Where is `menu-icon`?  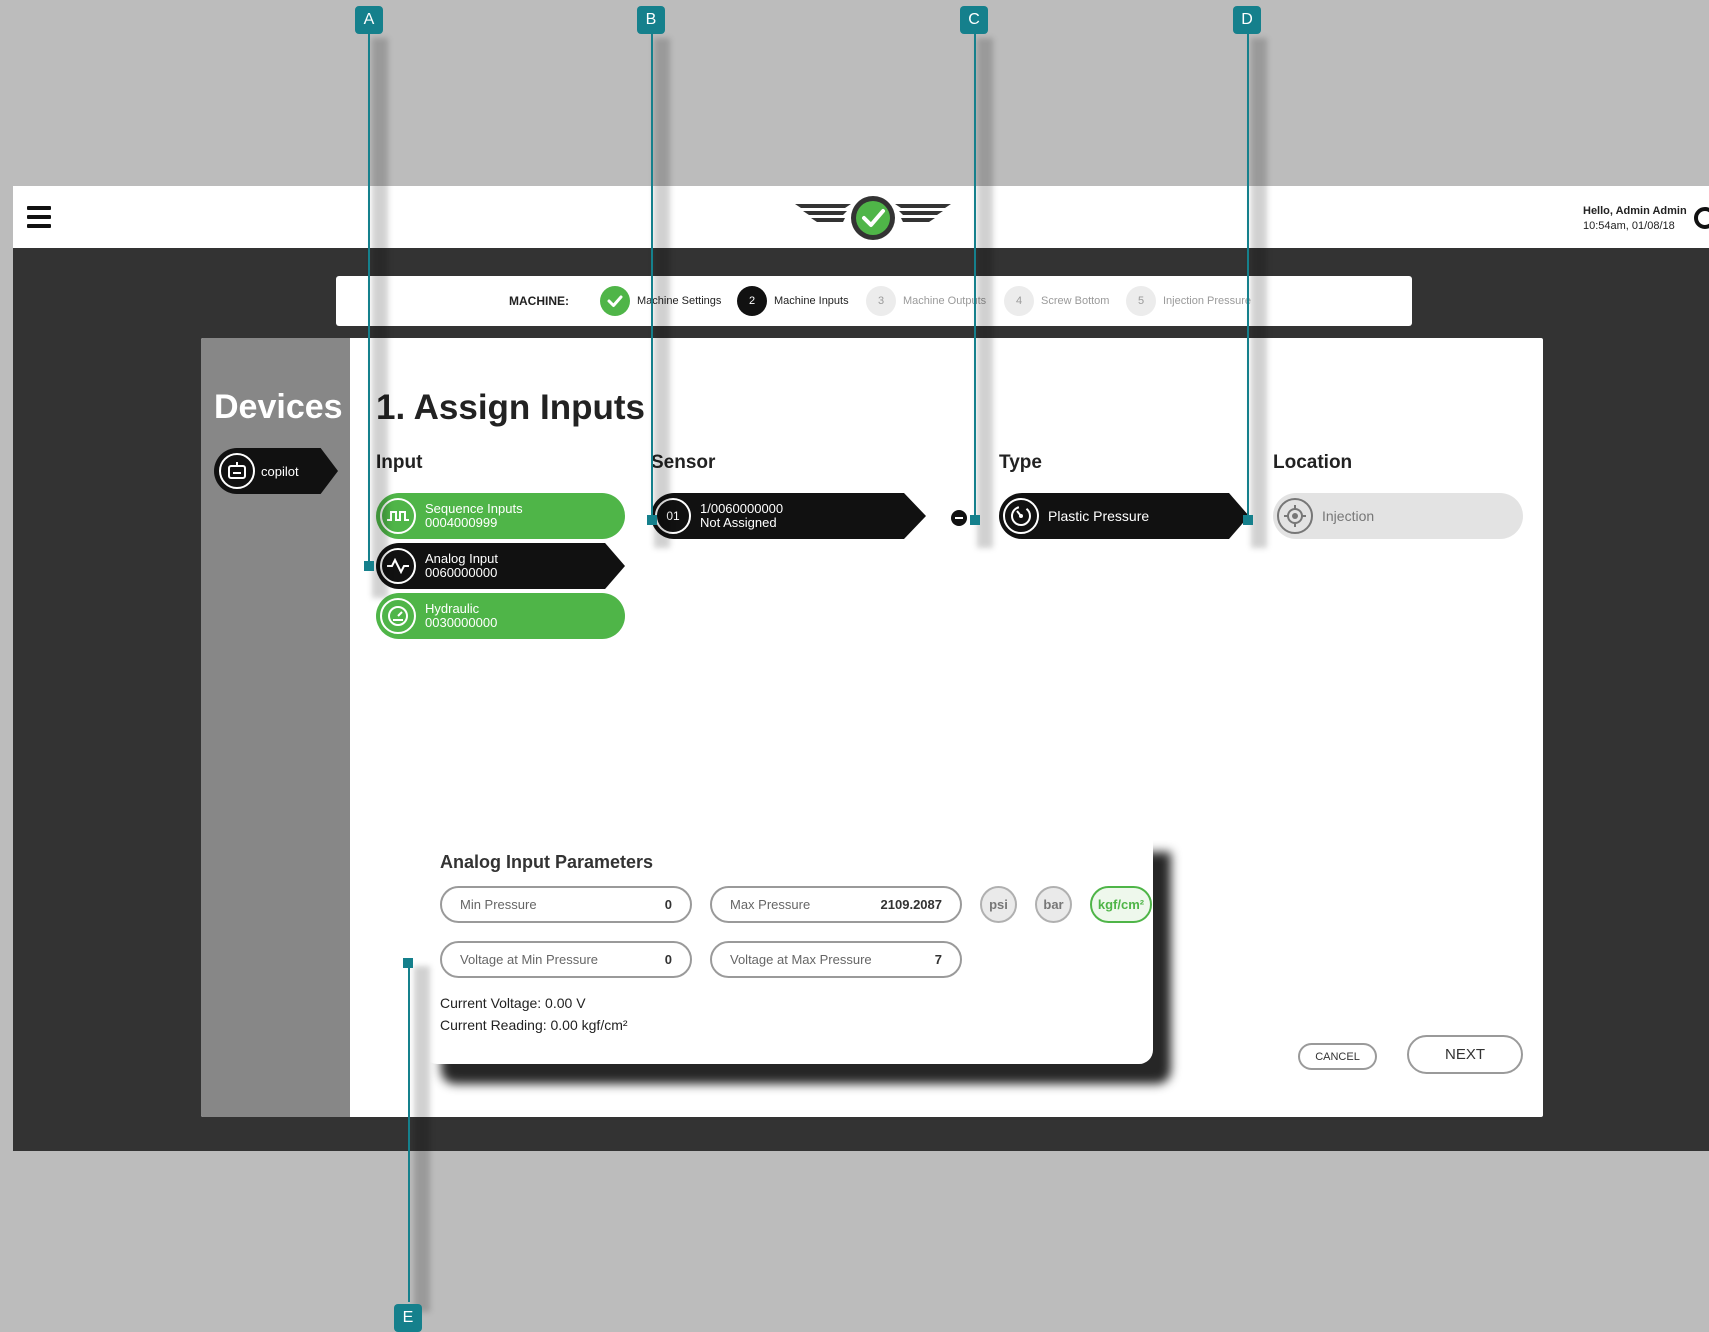 menu-icon is located at coordinates (39, 217).